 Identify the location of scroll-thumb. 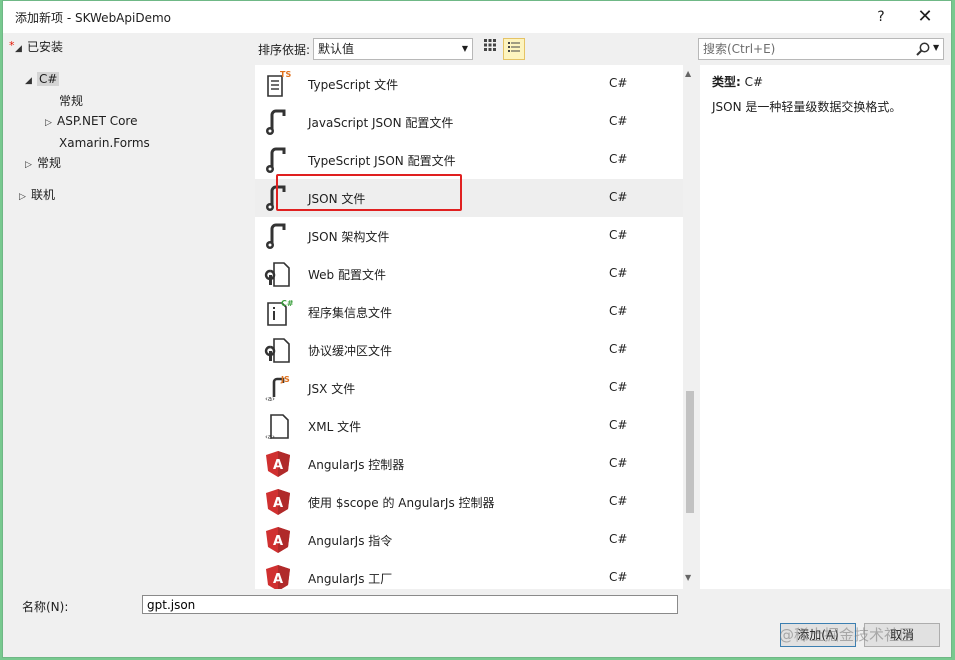
(690, 452).